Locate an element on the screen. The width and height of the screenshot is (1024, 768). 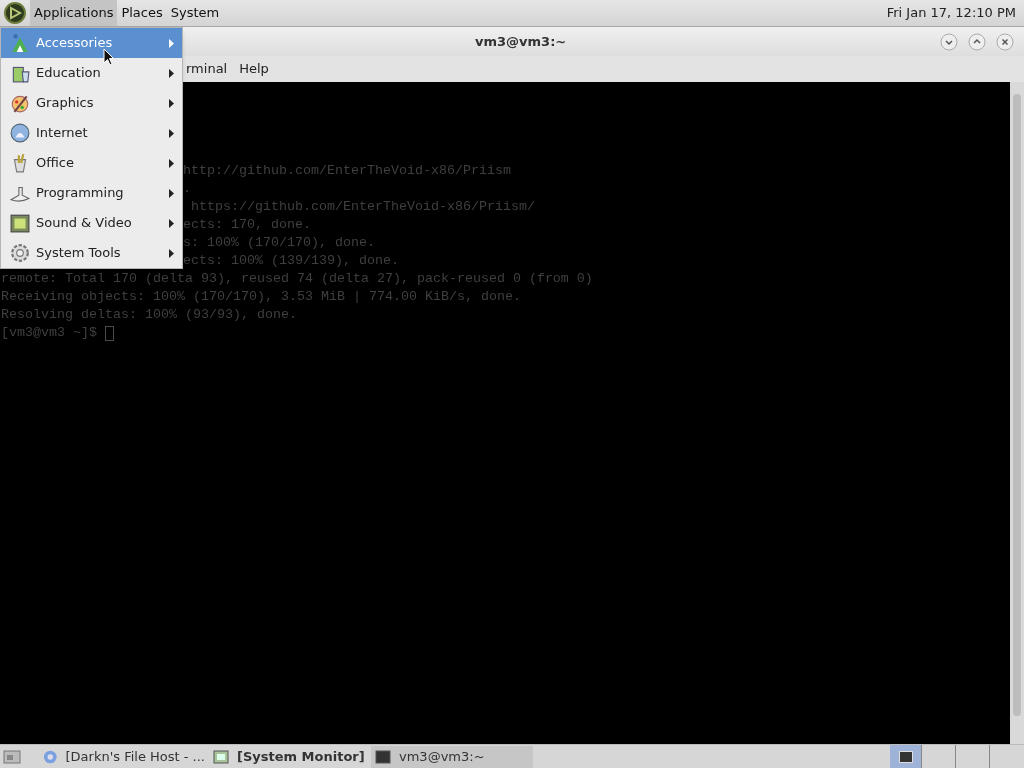
taskbar-button: [System Monitor] is located at coordinates (290, 756).